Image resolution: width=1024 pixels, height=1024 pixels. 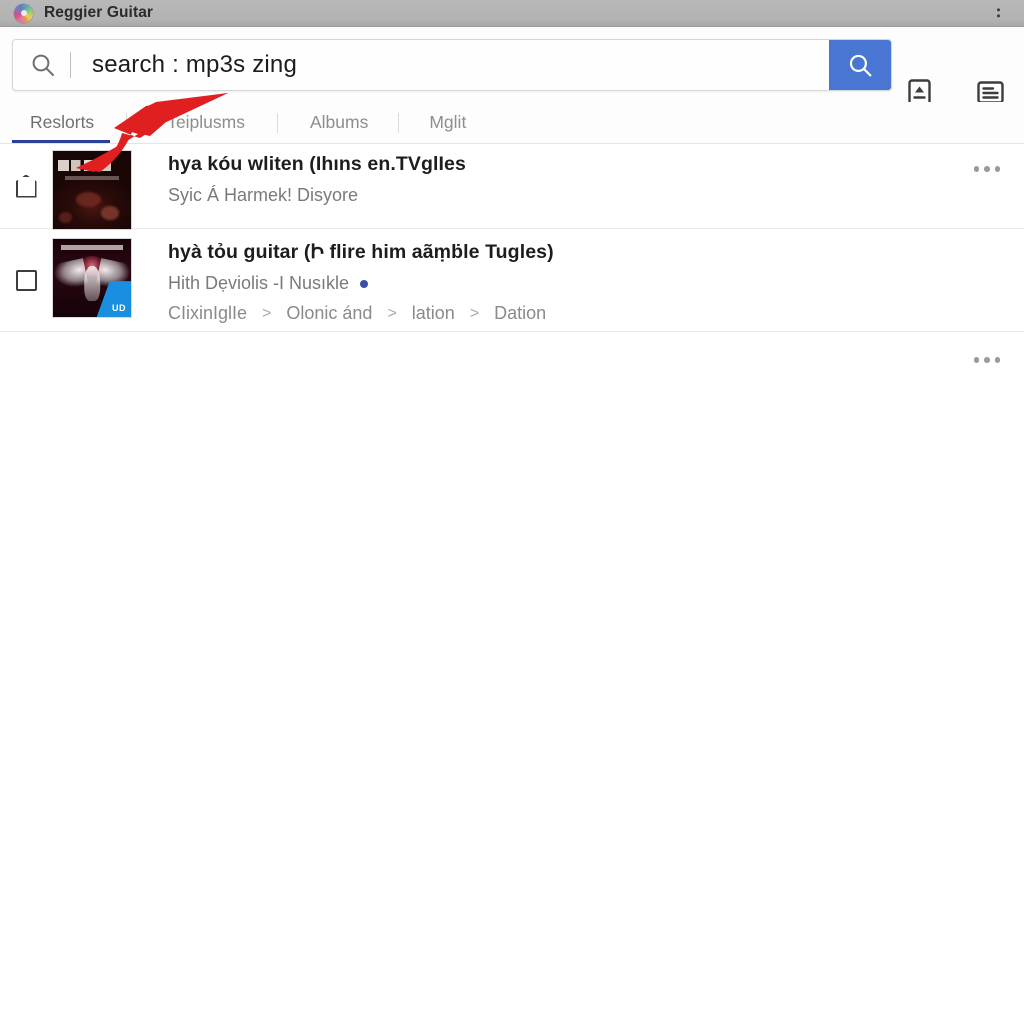 I want to click on pentagon-icon, so click(x=26, y=186).